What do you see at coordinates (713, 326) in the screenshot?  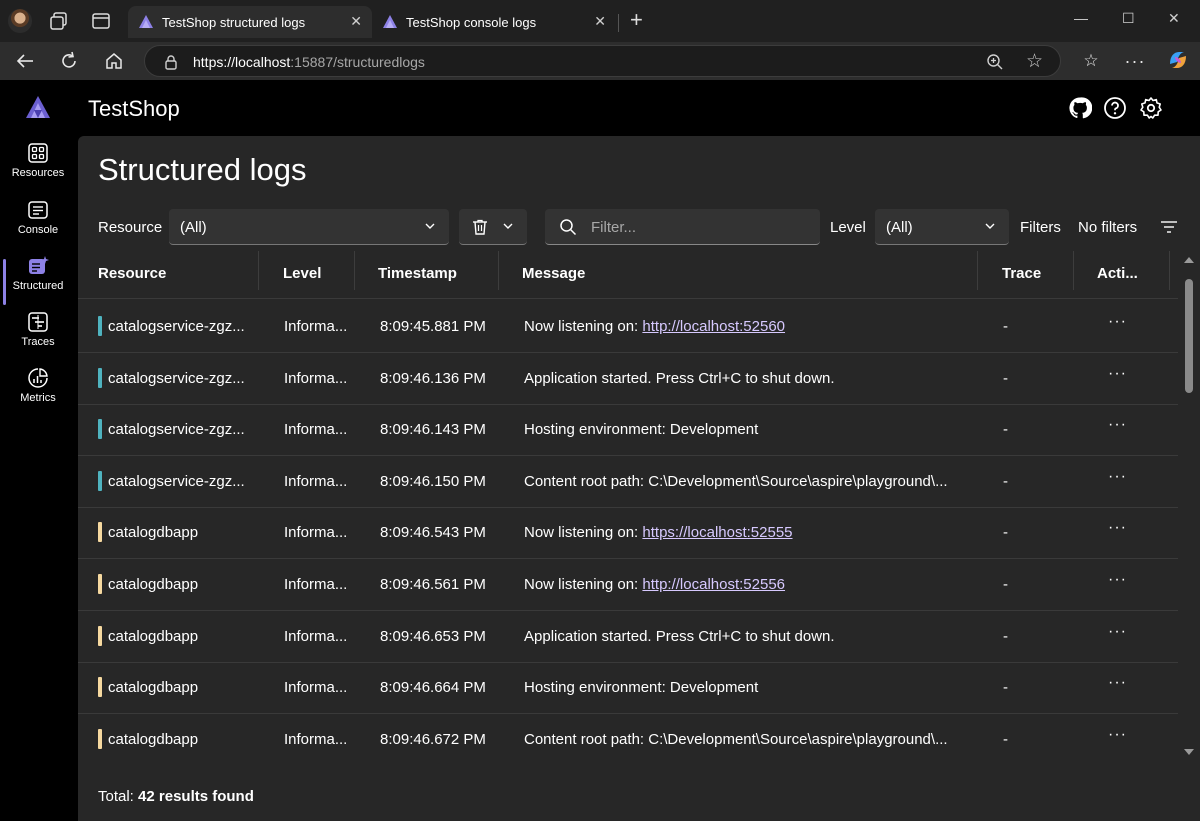 I see `message-link: http://localhost:52560` at bounding box center [713, 326].